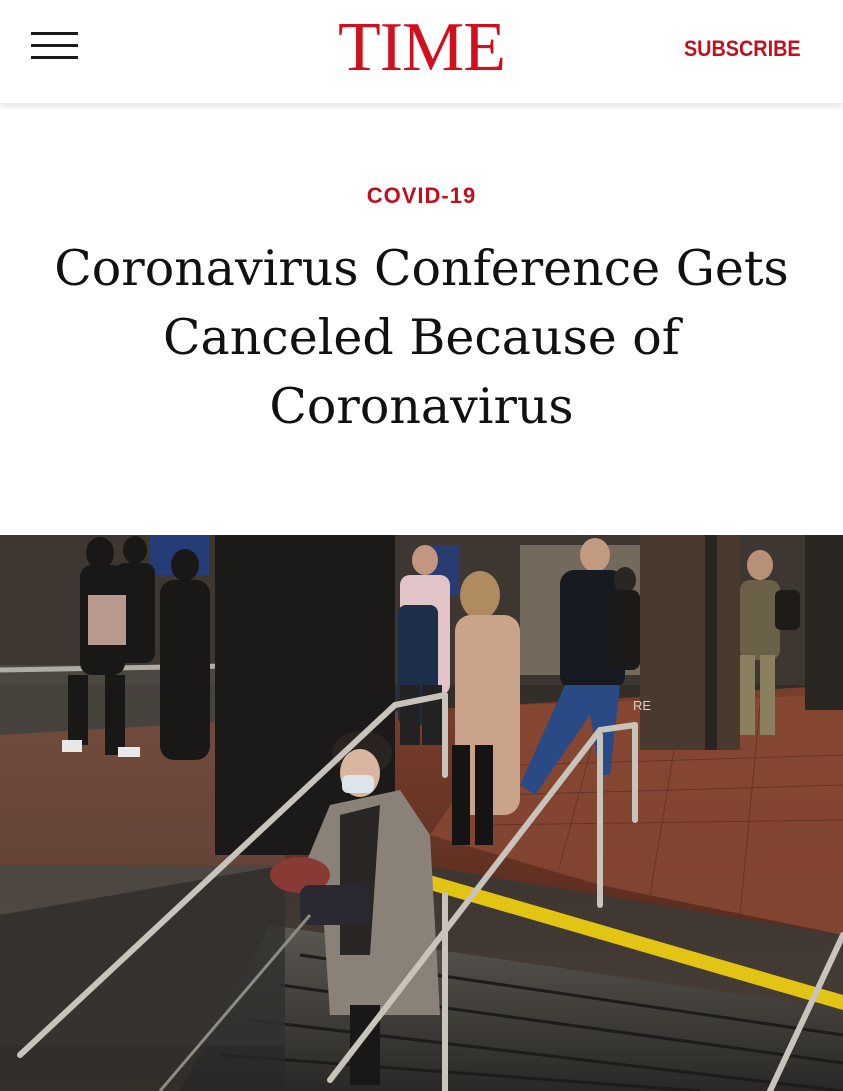 The image size is (843, 1091). I want to click on top-header: TIME SUBSCRIBE, so click(421, 51).